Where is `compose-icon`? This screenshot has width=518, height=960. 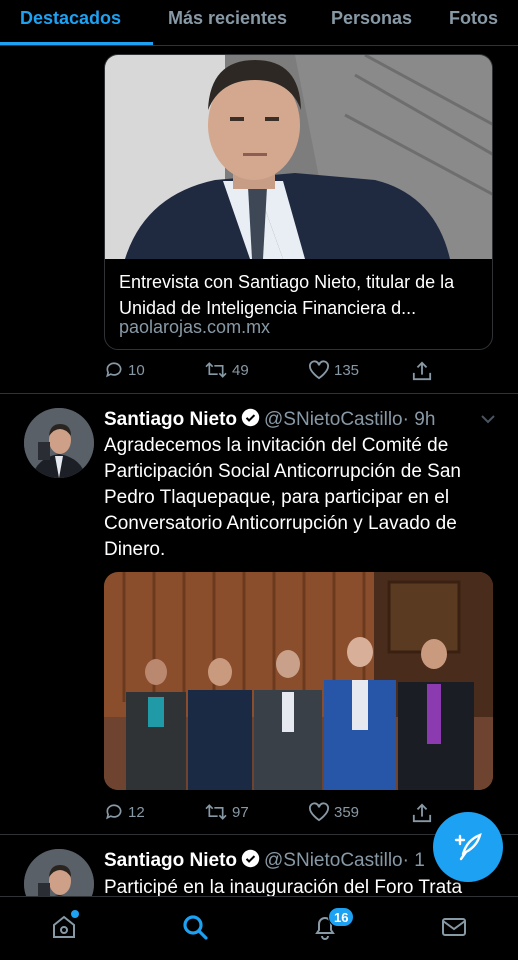
compose-icon is located at coordinates (468, 847).